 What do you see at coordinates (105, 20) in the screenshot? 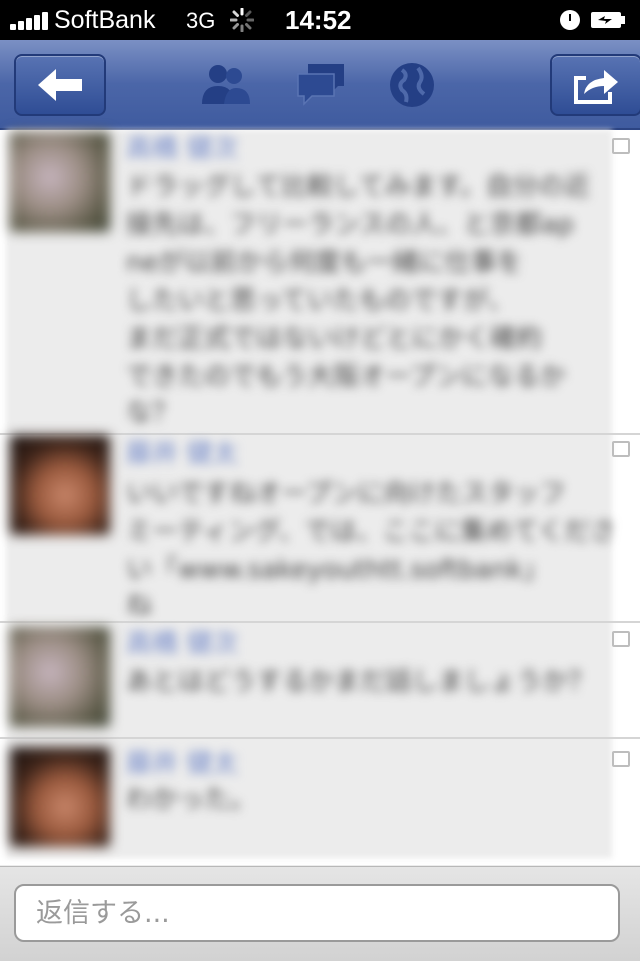
I see `carrier-name: SoftBank` at bounding box center [105, 20].